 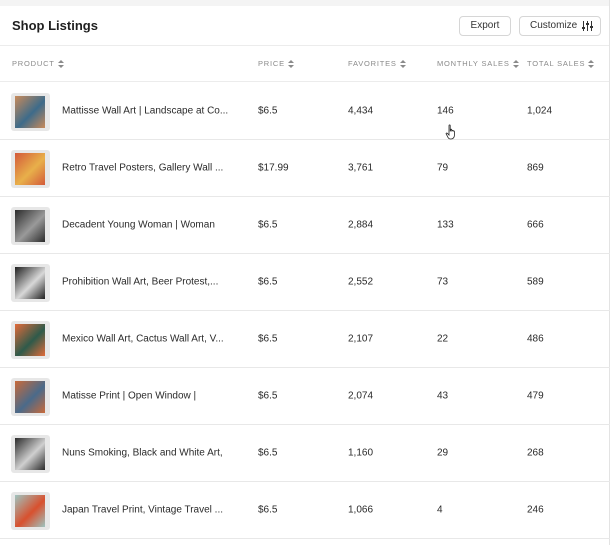 What do you see at coordinates (138, 225) in the screenshot?
I see `product-name: Decadent Young Woman | Woman` at bounding box center [138, 225].